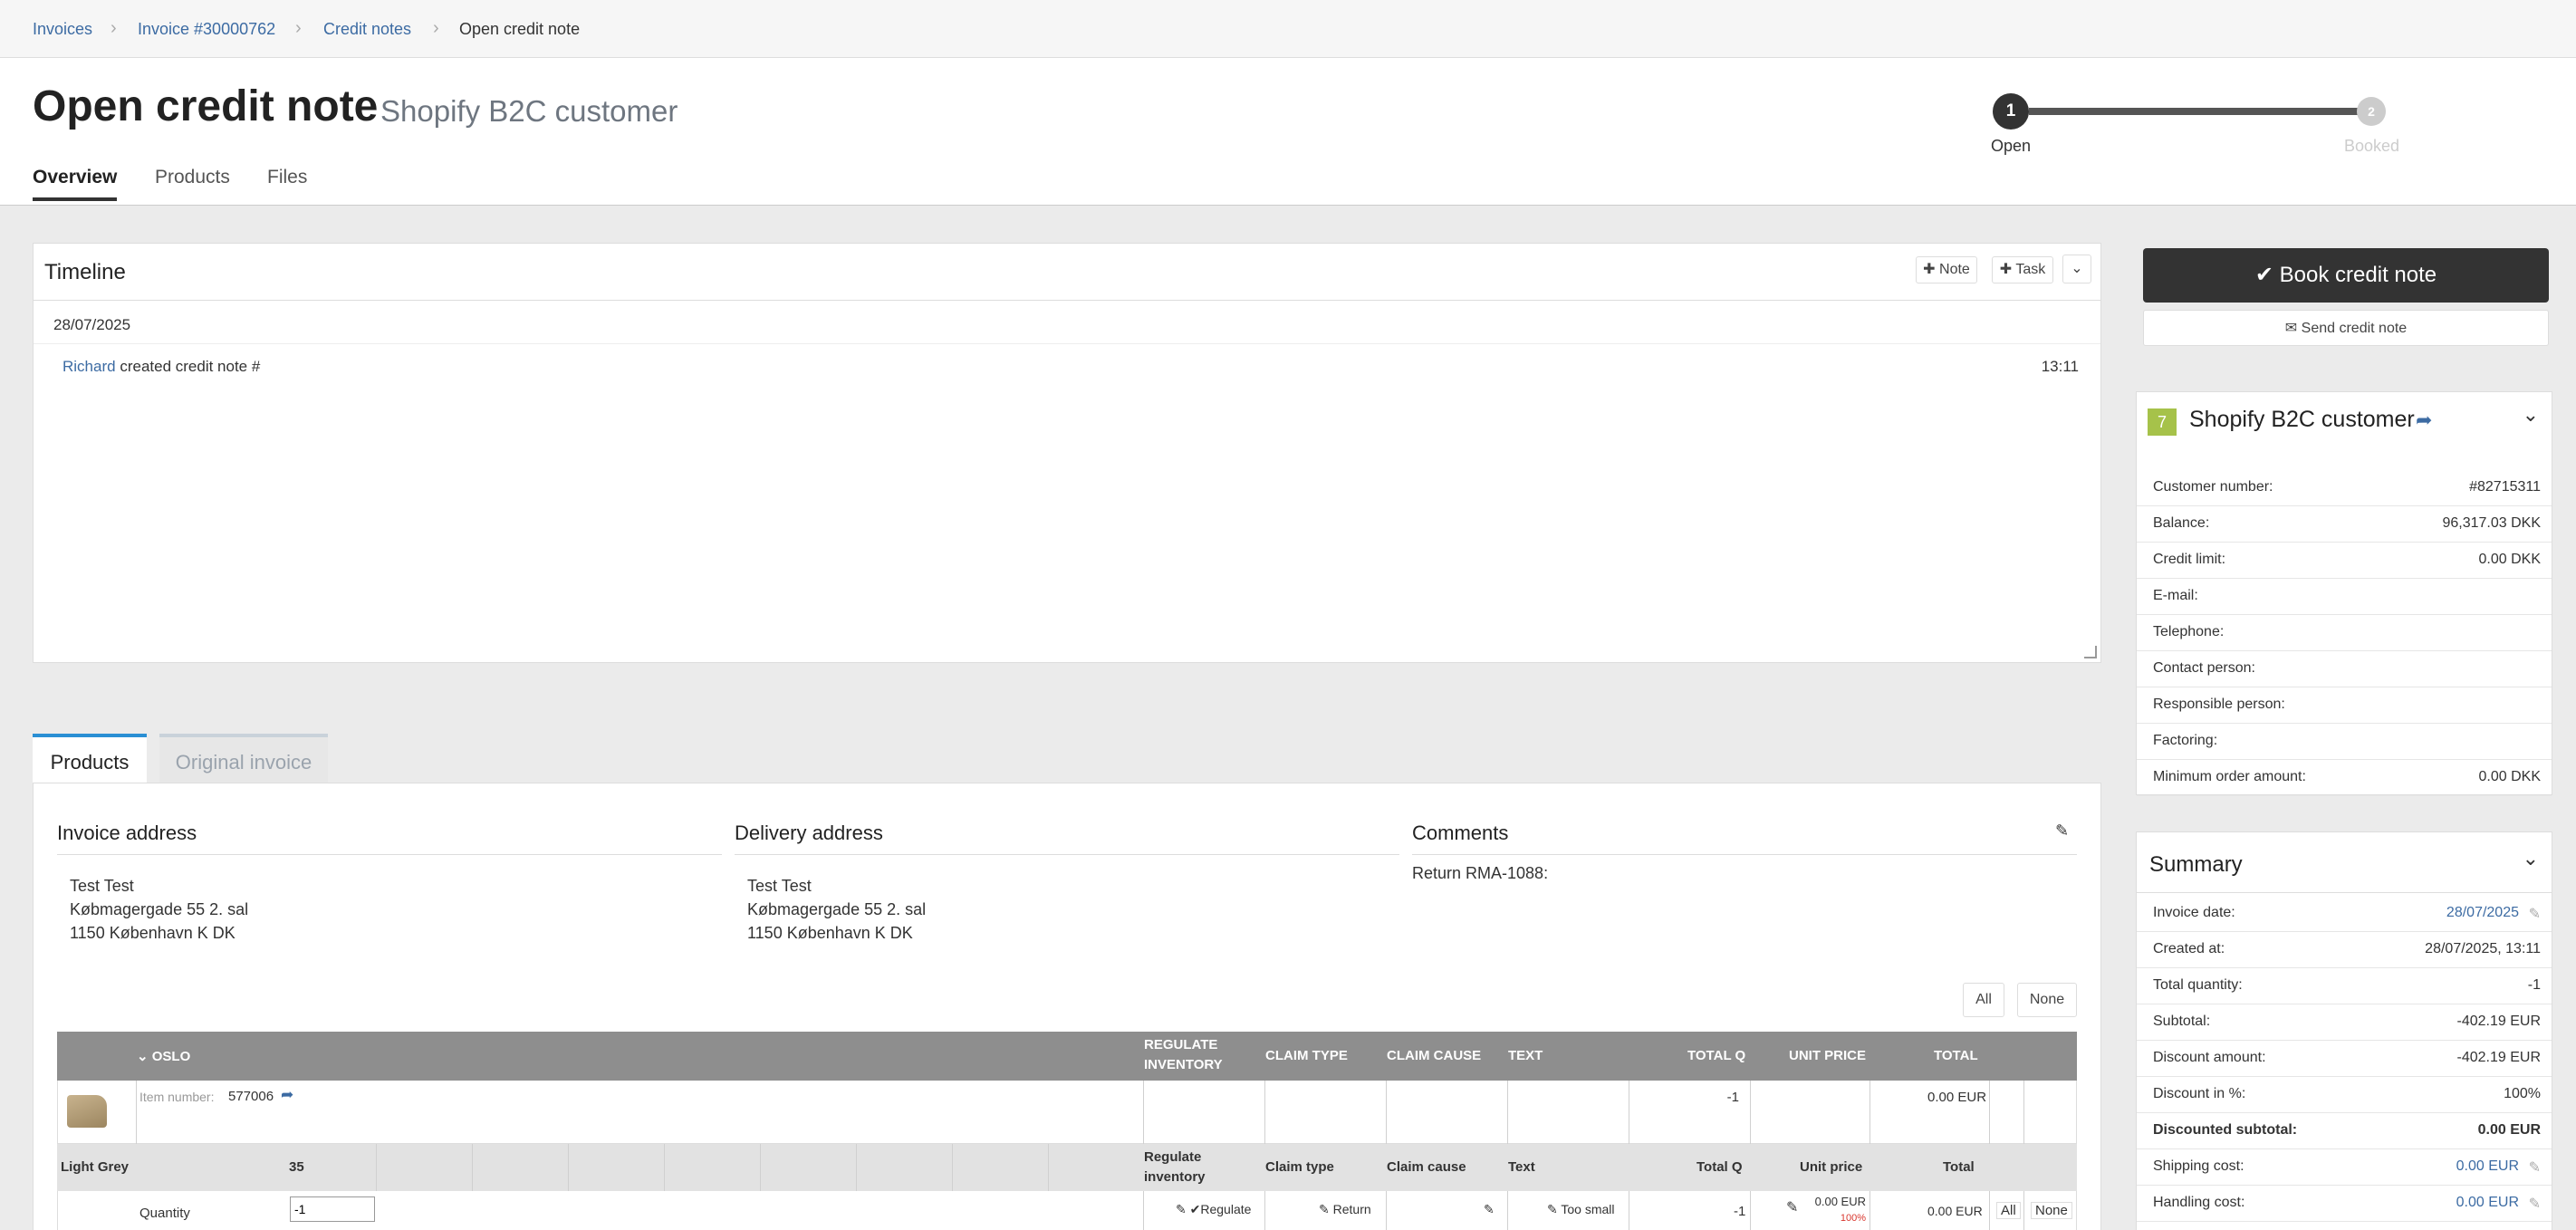 The image size is (2576, 1230). Describe the element at coordinates (779, 886) in the screenshot. I see `delivery-address-line: Test Test` at that location.